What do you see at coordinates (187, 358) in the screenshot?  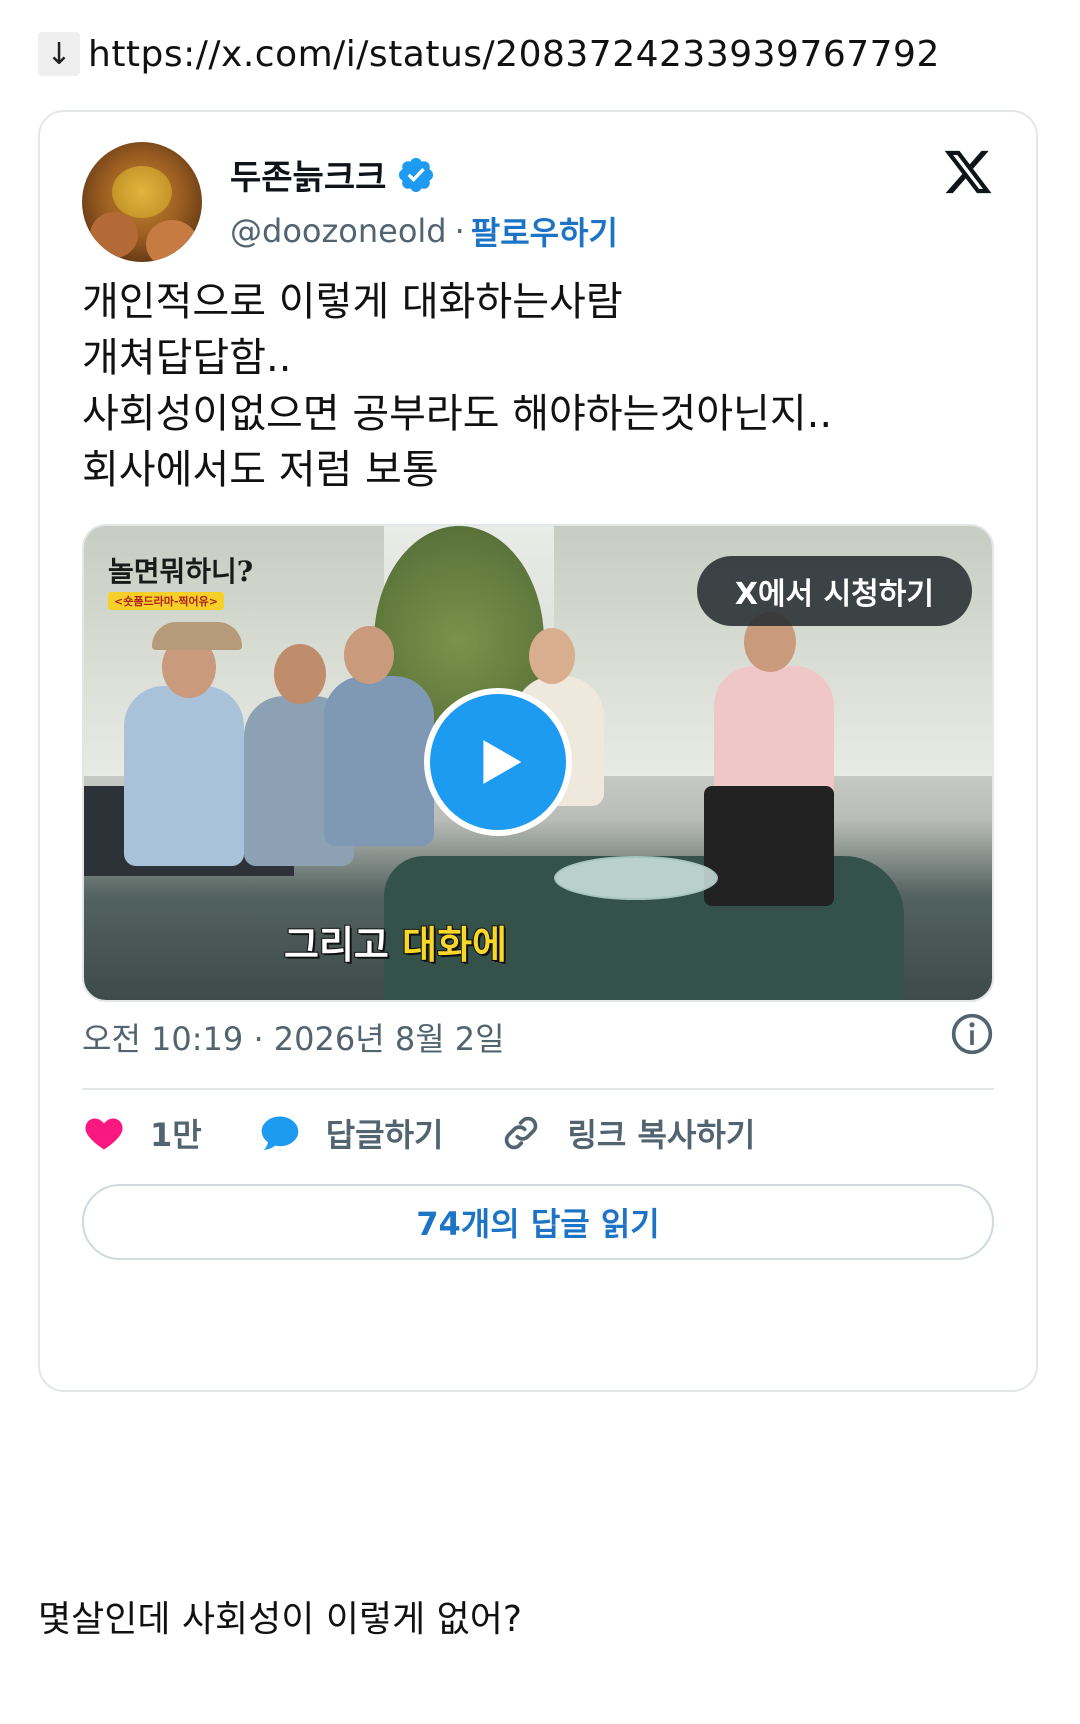 I see `tweet-line: 개쳐답답함..` at bounding box center [187, 358].